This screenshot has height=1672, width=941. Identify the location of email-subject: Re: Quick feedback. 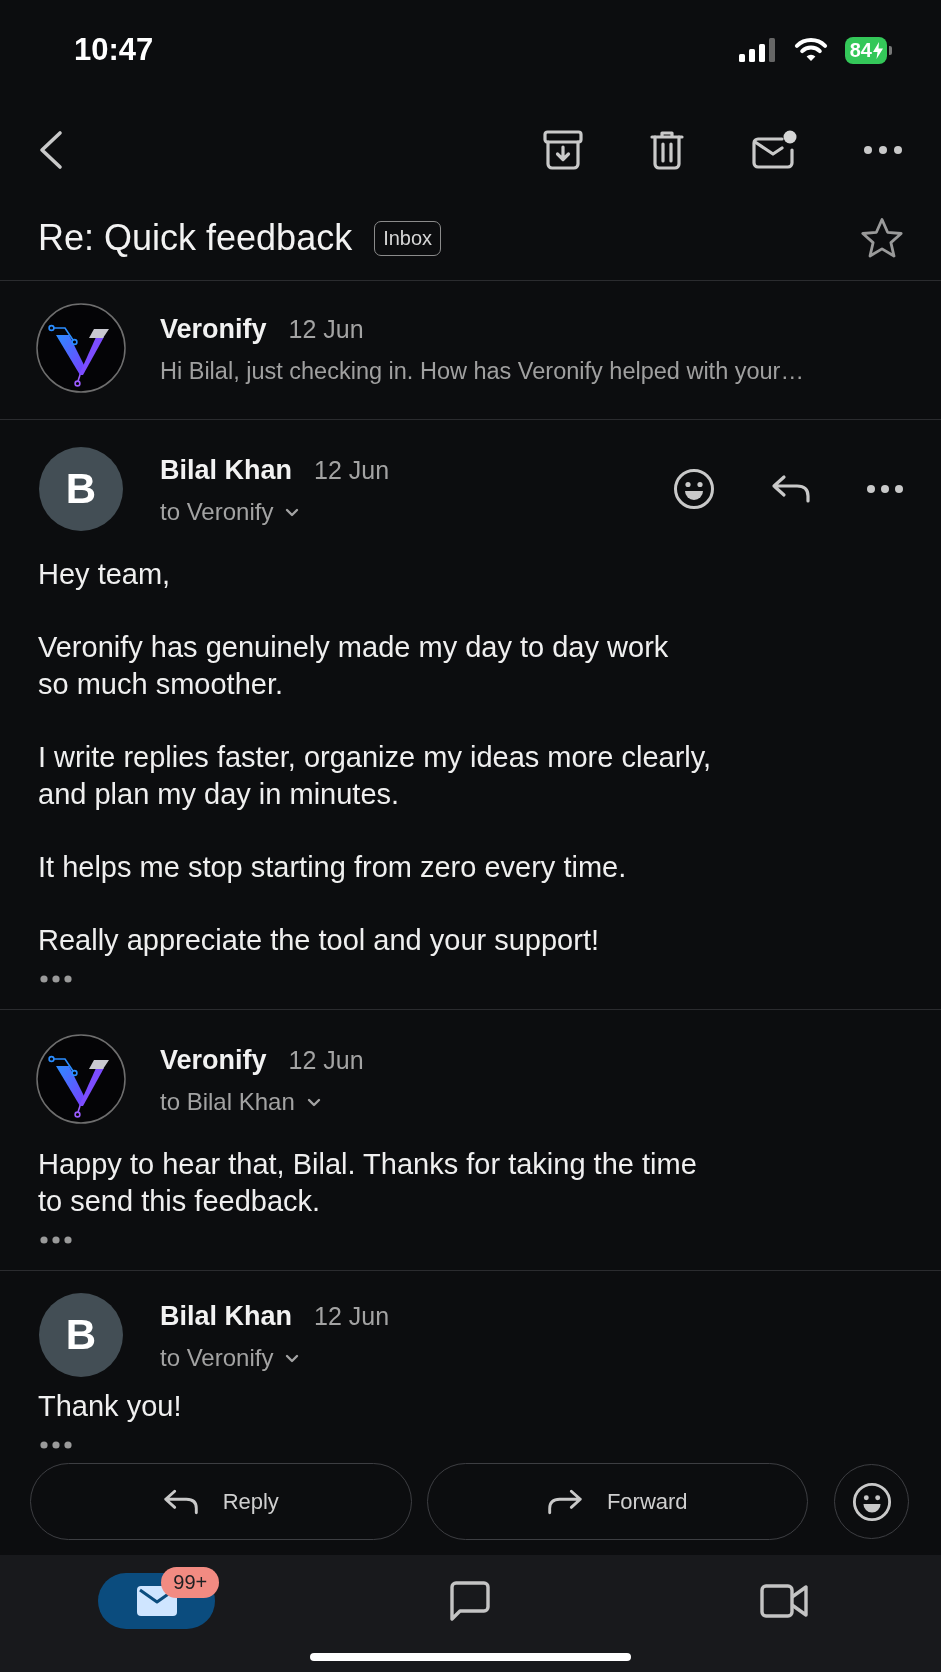
(195, 238).